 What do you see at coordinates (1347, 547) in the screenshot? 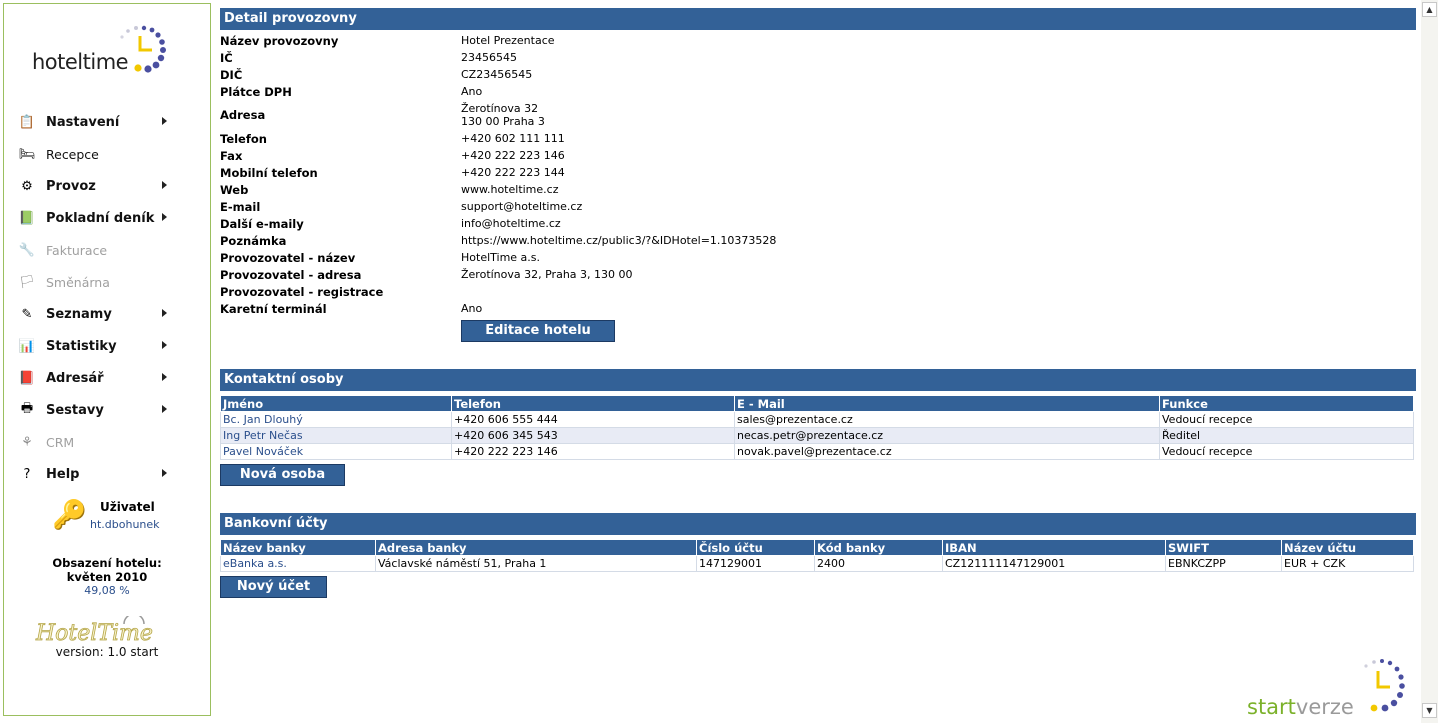
I see `column-header: Název účtu` at bounding box center [1347, 547].